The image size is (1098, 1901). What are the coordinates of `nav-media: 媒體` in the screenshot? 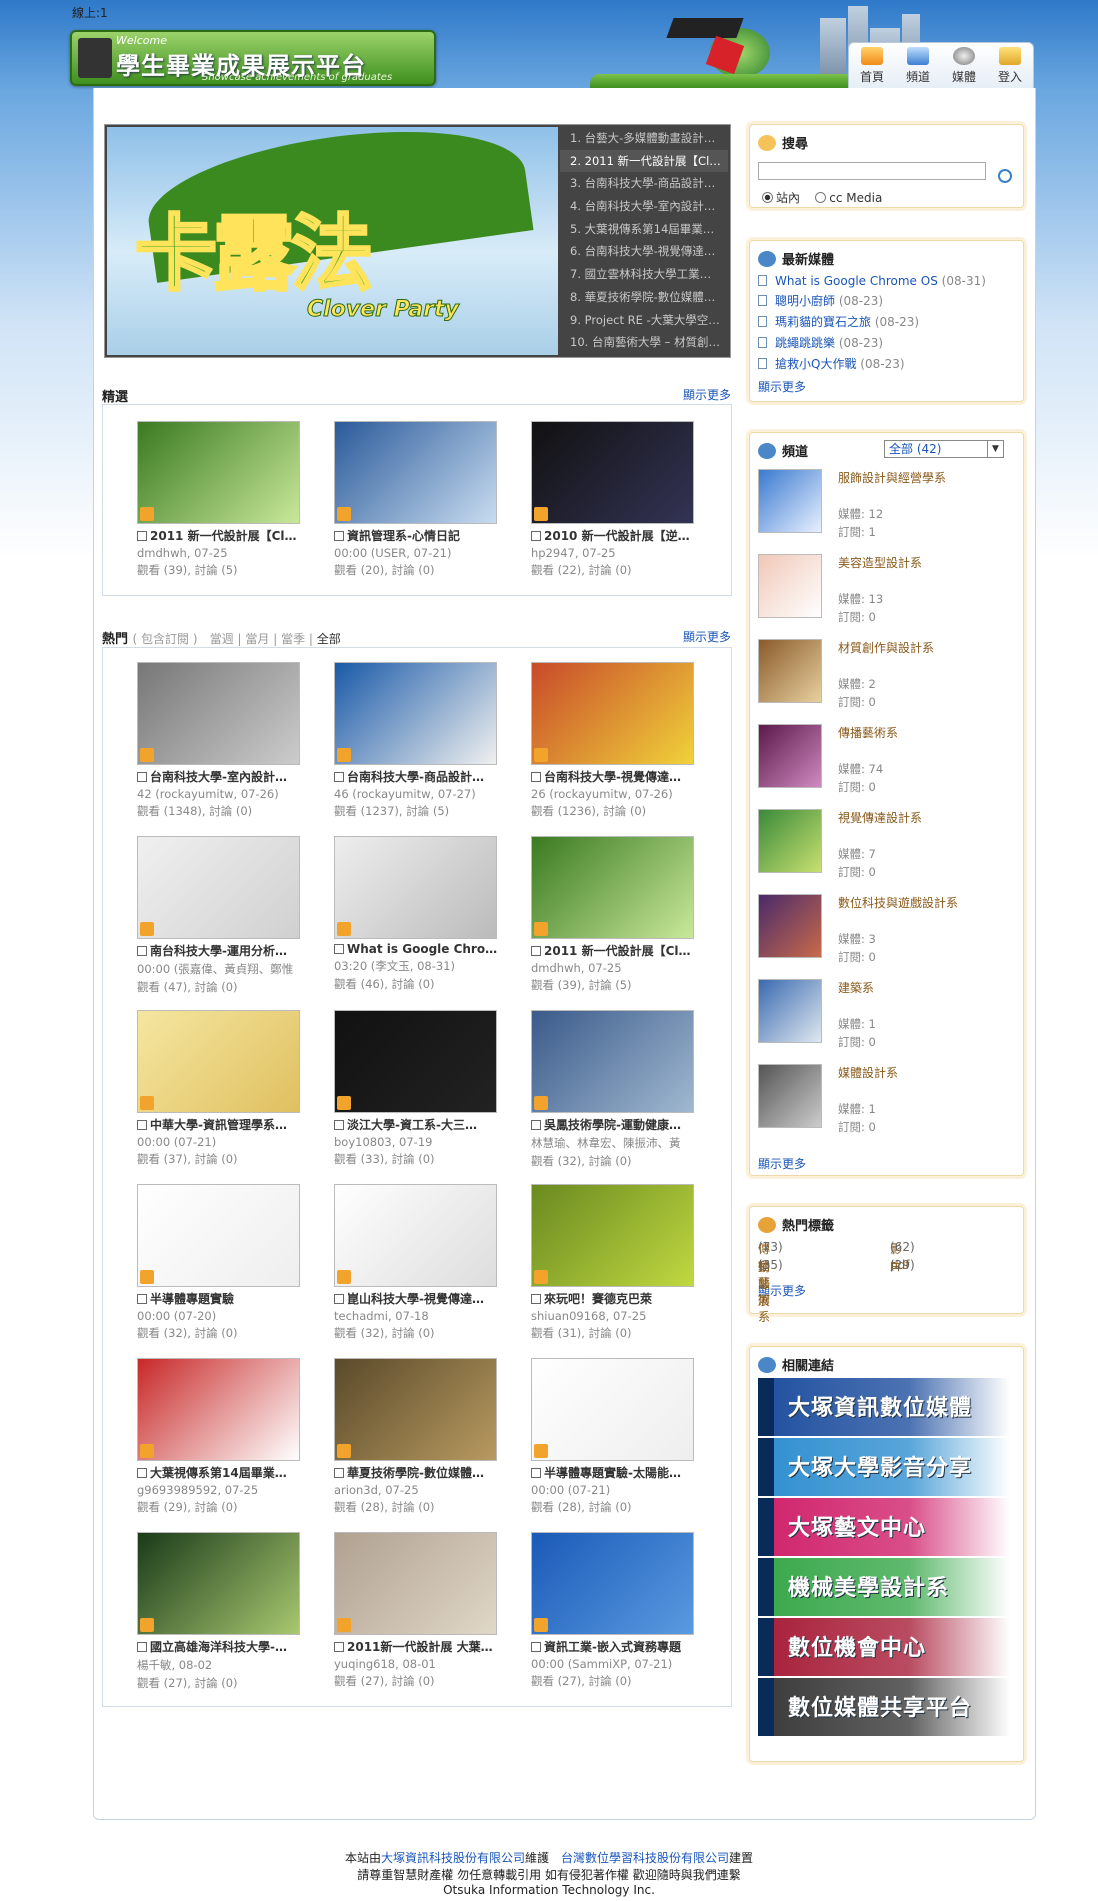 It's located at (964, 65).